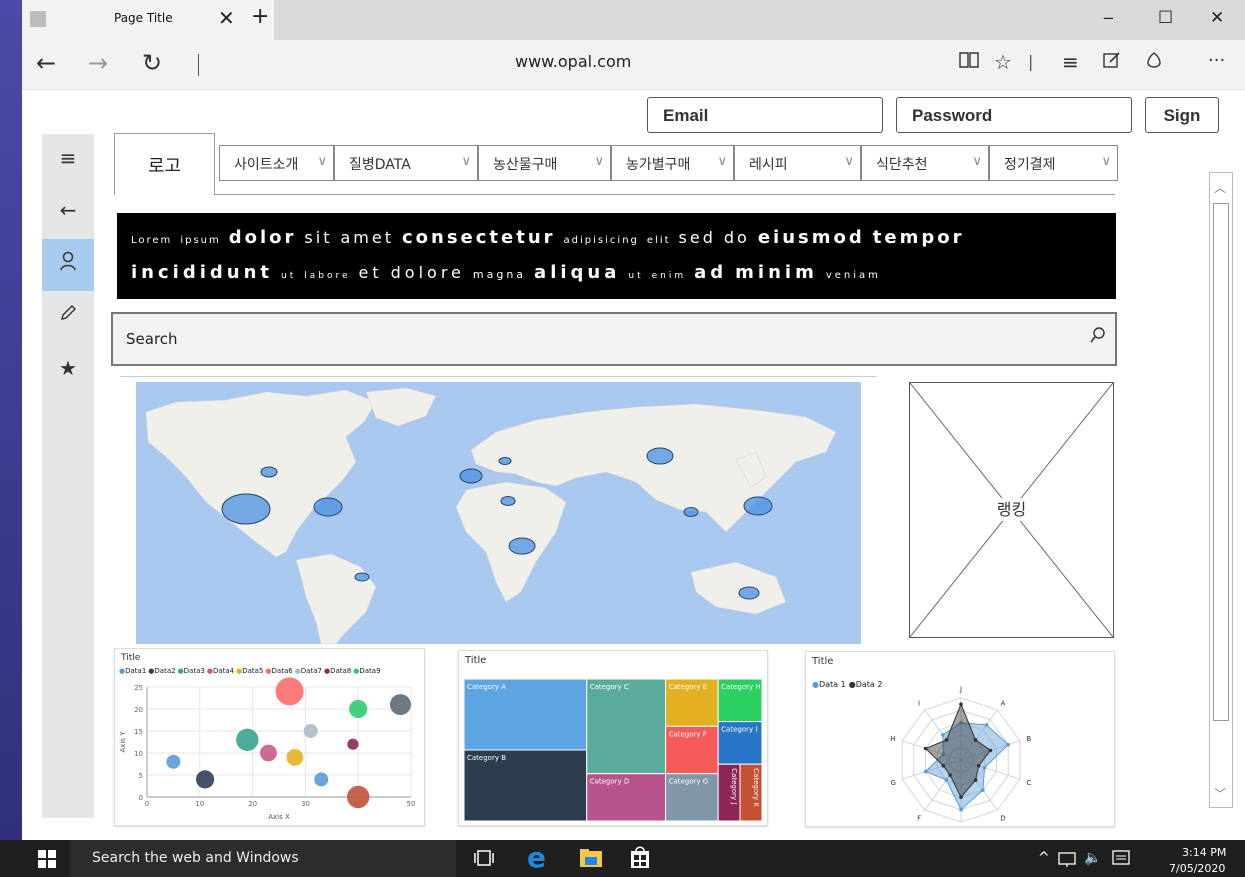  What do you see at coordinates (68, 317) in the screenshot?
I see `pencil-icon` at bounding box center [68, 317].